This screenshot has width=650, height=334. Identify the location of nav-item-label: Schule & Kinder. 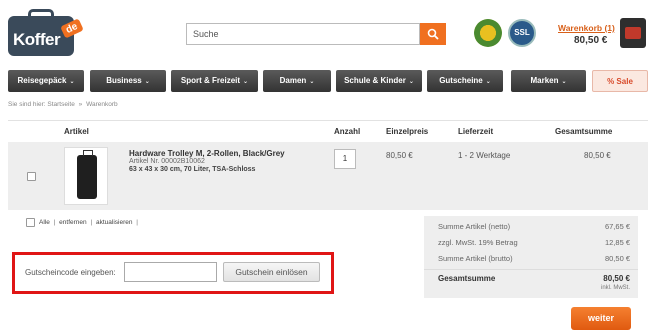
(375, 80).